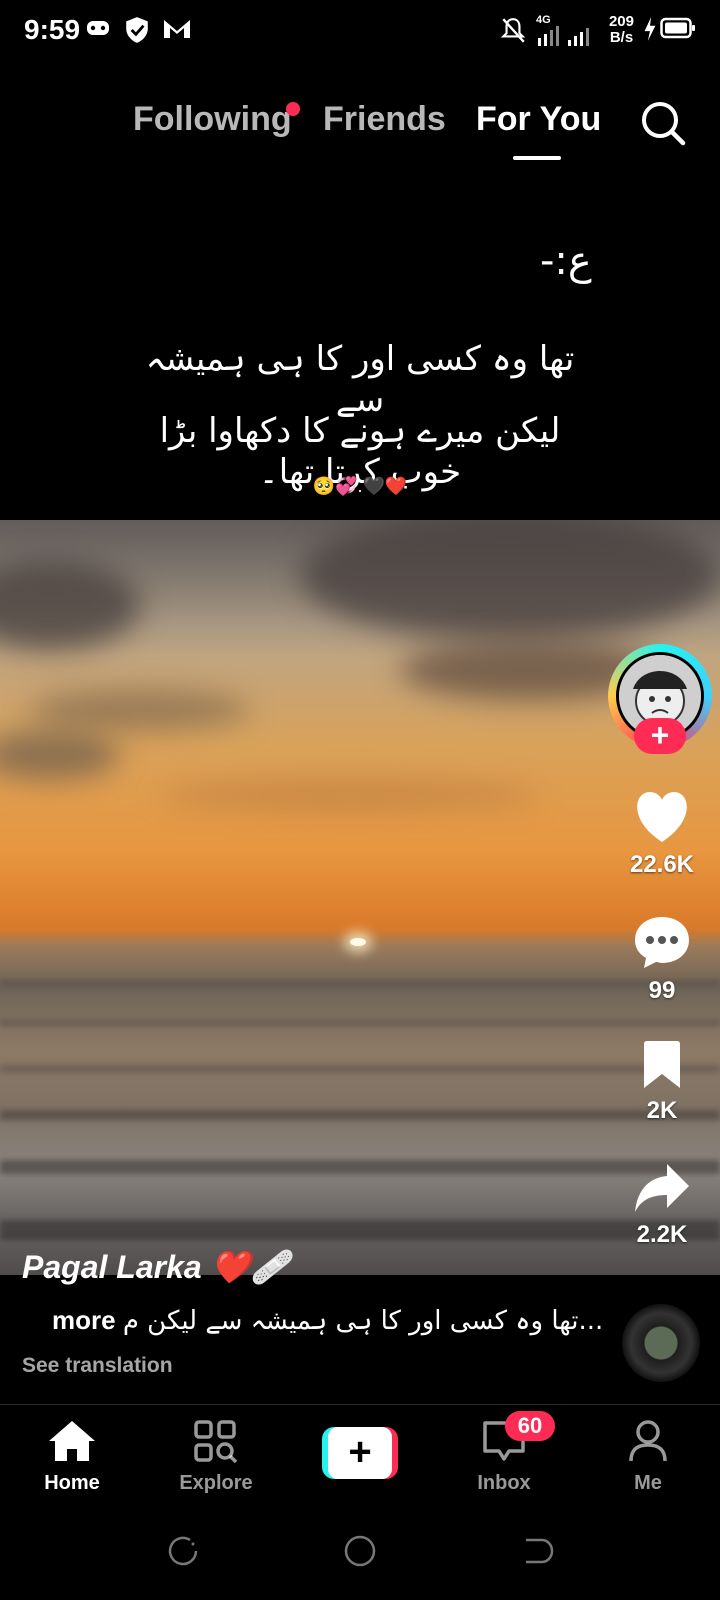  What do you see at coordinates (662, 1064) in the screenshot?
I see `bookmark-icon` at bounding box center [662, 1064].